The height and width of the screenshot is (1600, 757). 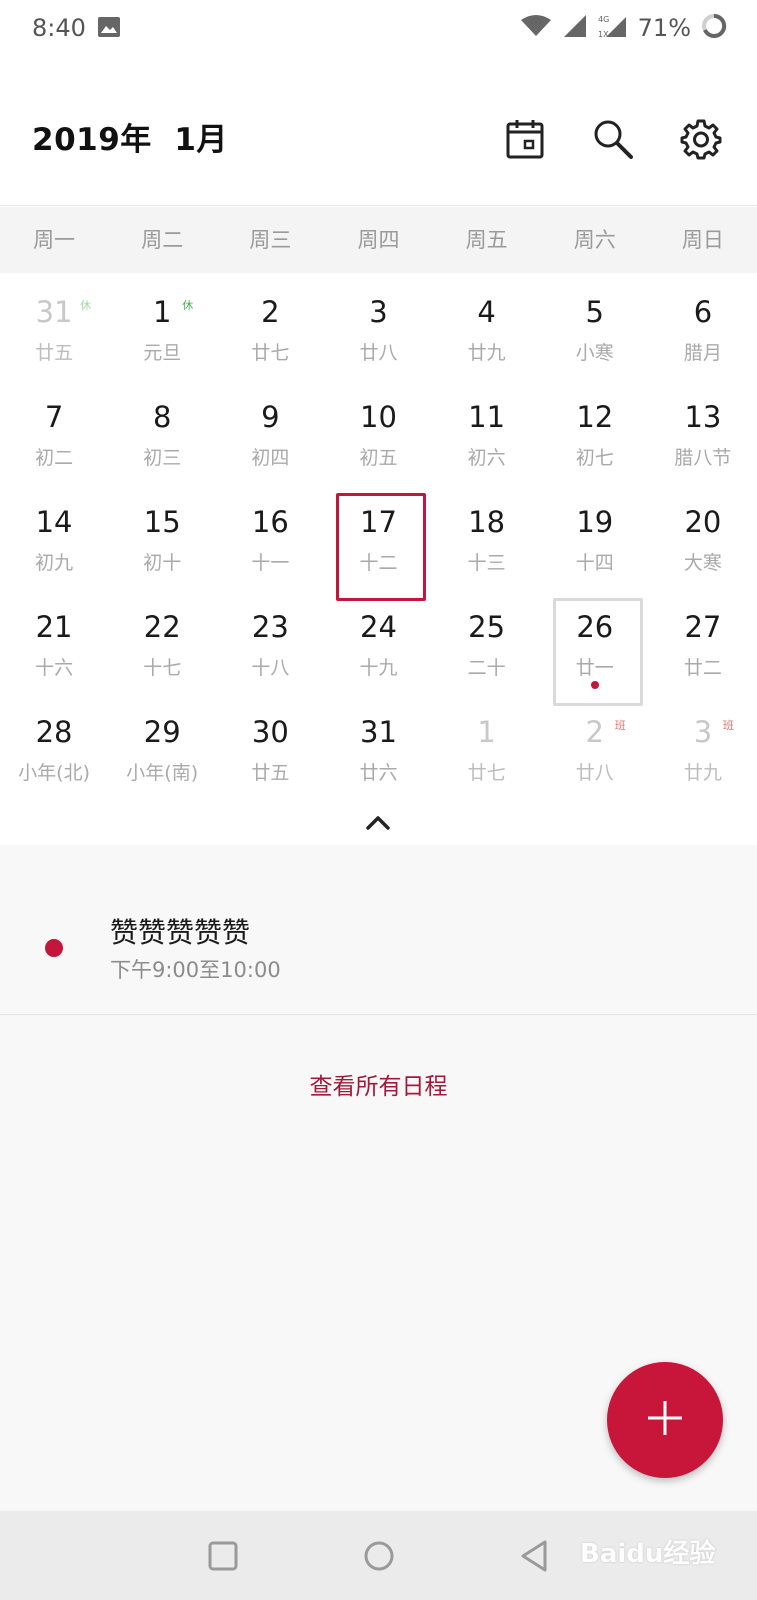 What do you see at coordinates (270, 773) in the screenshot?
I see `lunar-date: 廿五` at bounding box center [270, 773].